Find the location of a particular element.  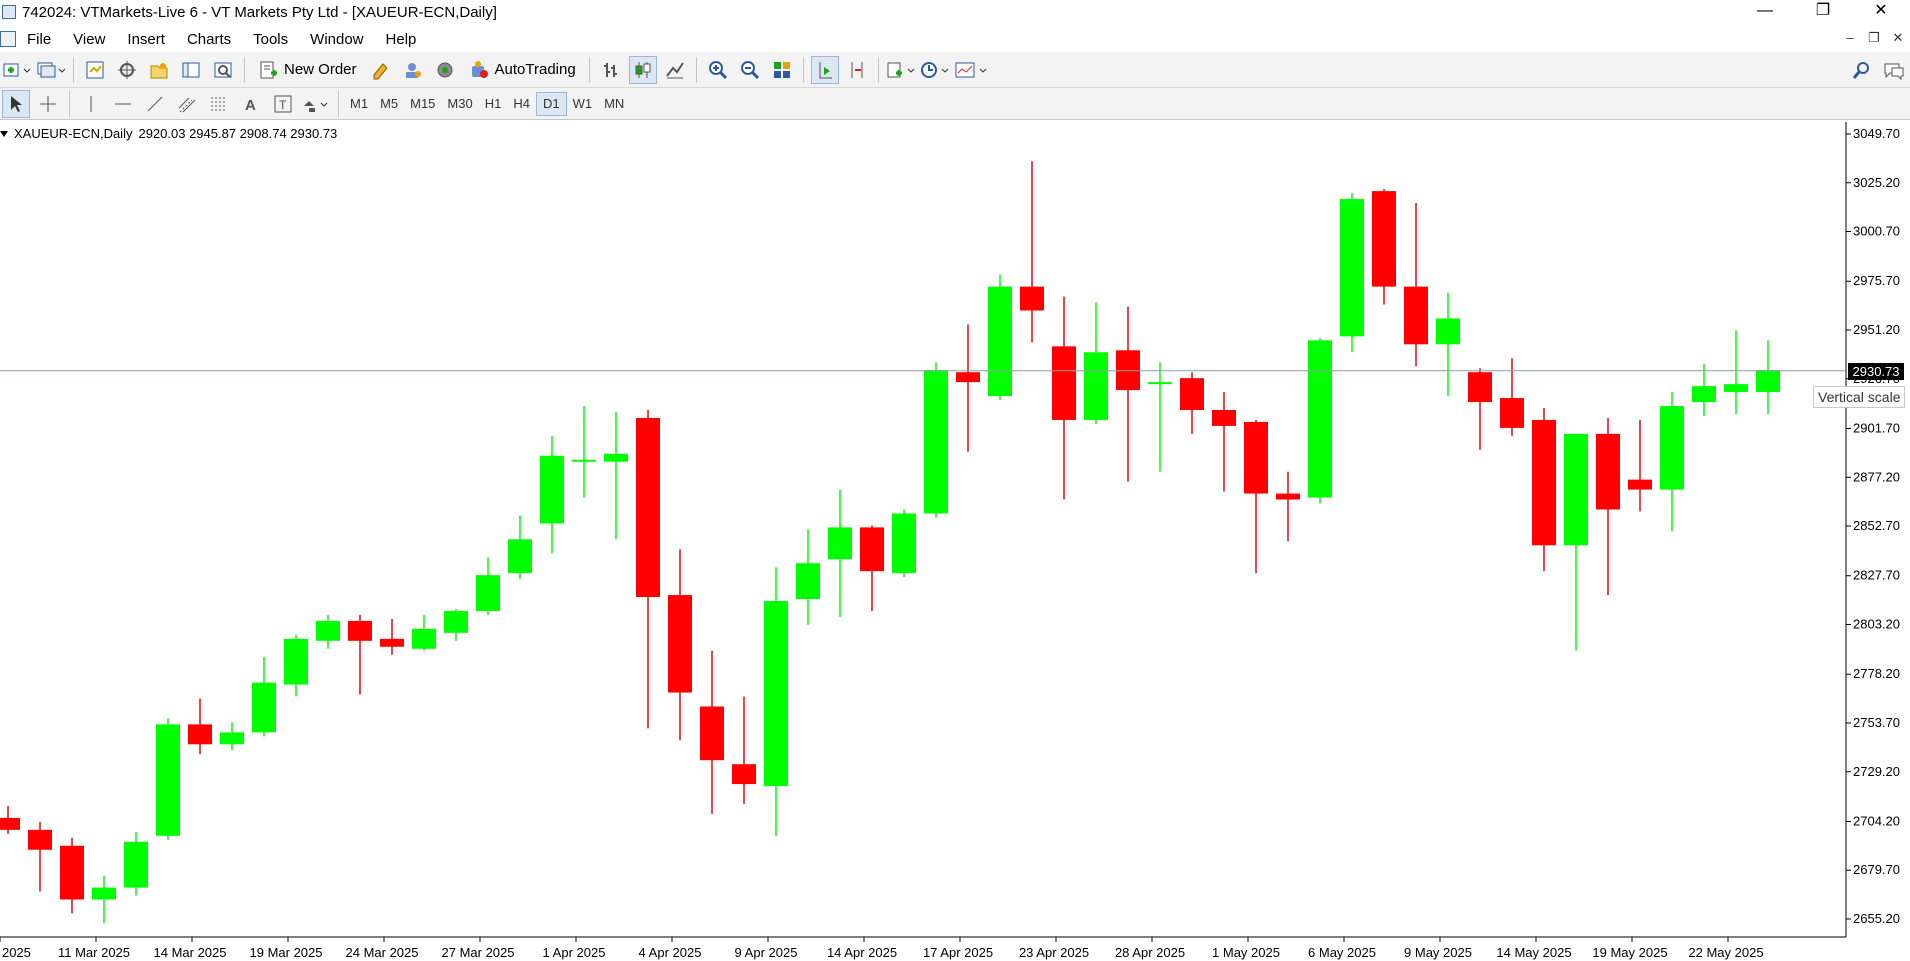

line-chart-icon is located at coordinates (675, 70).